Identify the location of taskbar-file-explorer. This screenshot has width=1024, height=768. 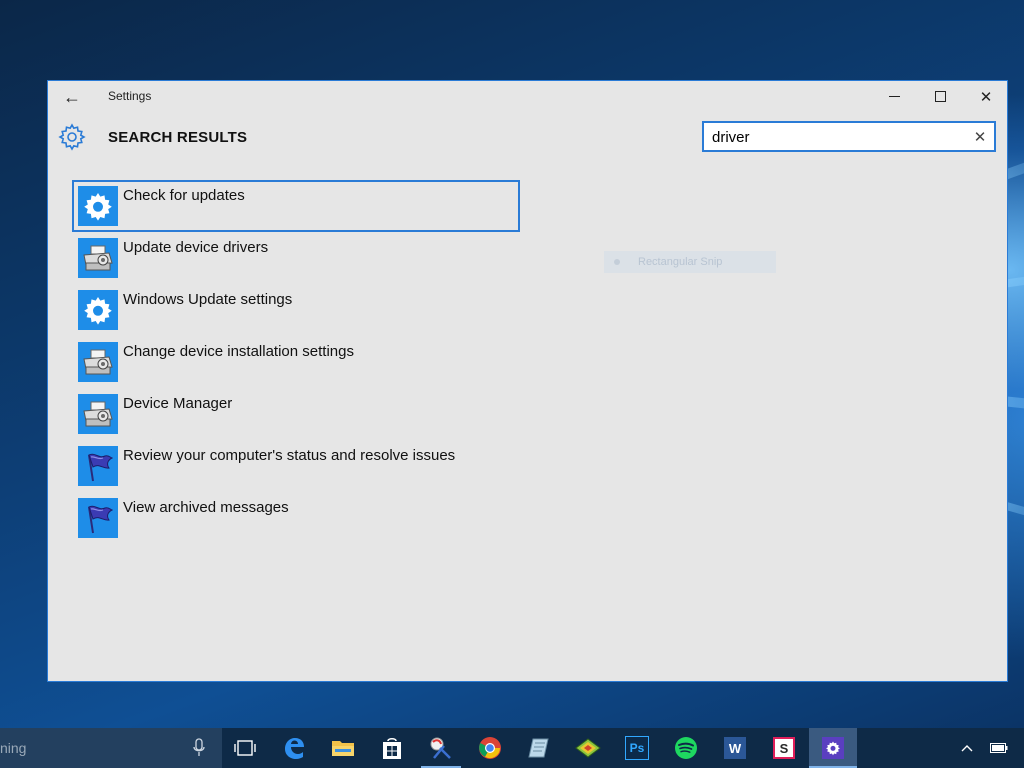
(343, 748).